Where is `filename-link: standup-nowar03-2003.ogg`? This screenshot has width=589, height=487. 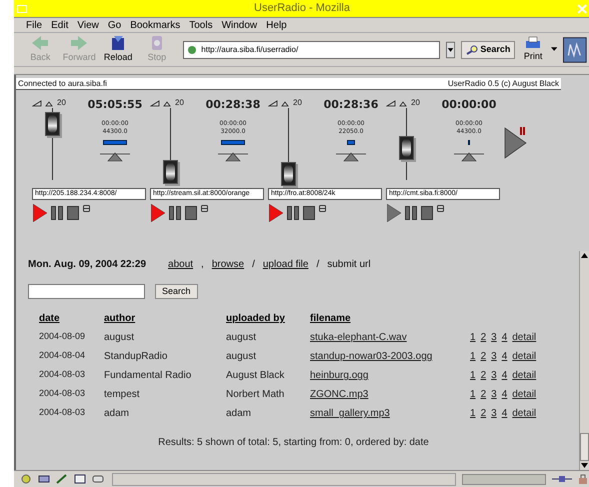 filename-link: standup-nowar03-2003.ogg is located at coordinates (390, 356).